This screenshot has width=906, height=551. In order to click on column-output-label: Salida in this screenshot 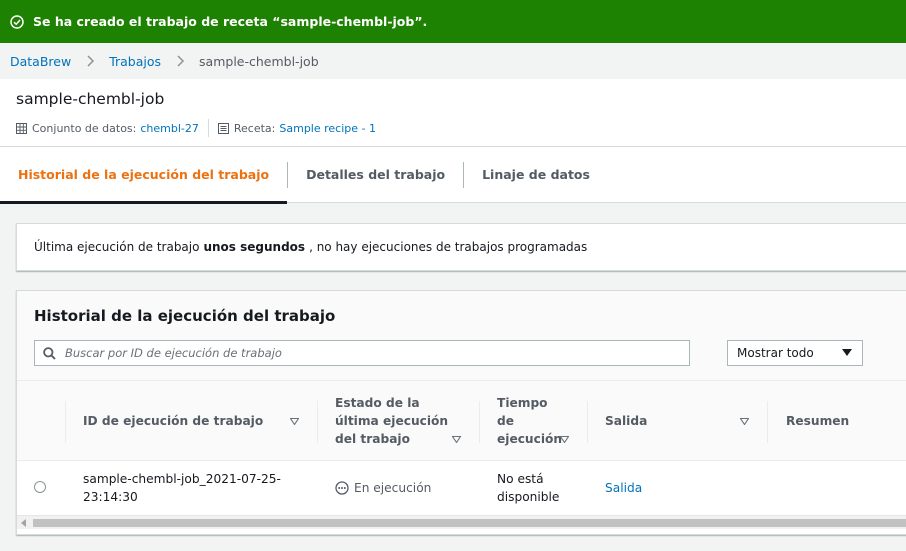, I will do `click(626, 421)`.